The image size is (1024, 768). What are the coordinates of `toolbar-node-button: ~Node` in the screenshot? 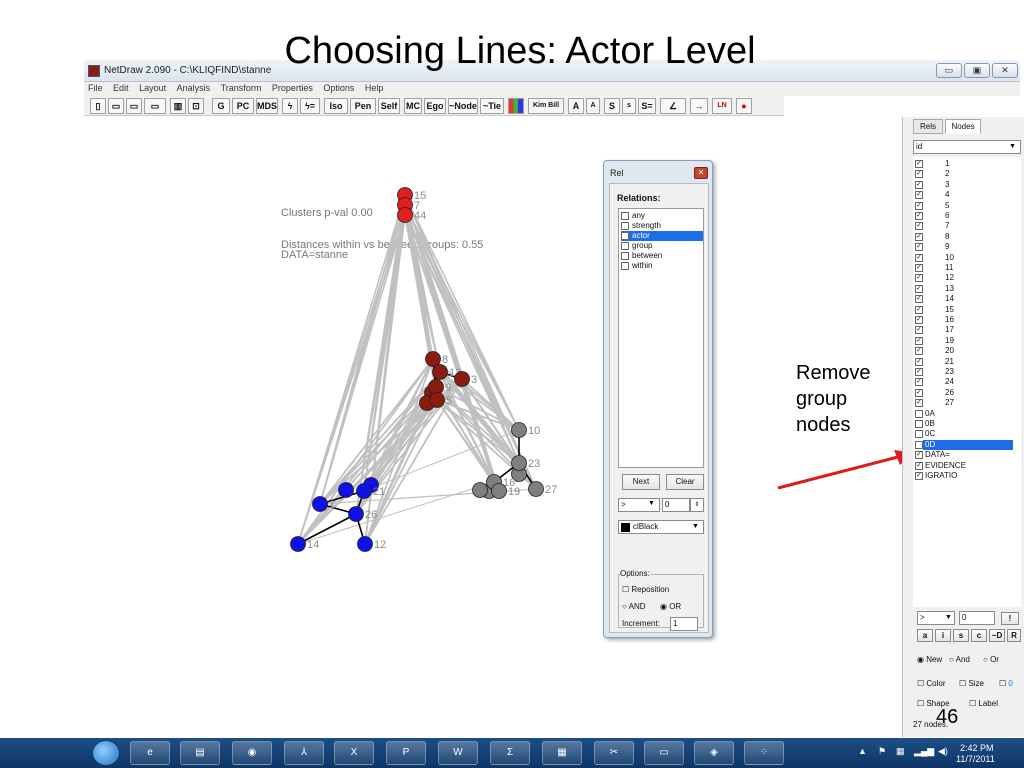 It's located at (463, 106).